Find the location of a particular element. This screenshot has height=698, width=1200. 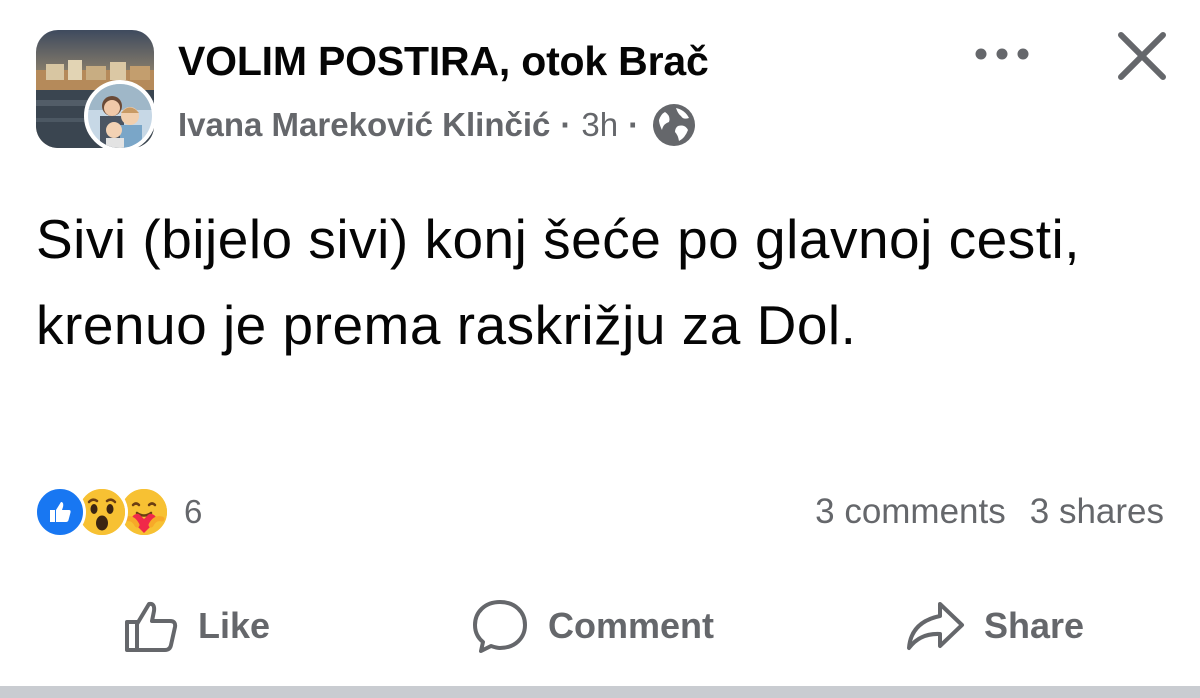

author-name: Ivana Mareković Klinčić is located at coordinates (364, 125).